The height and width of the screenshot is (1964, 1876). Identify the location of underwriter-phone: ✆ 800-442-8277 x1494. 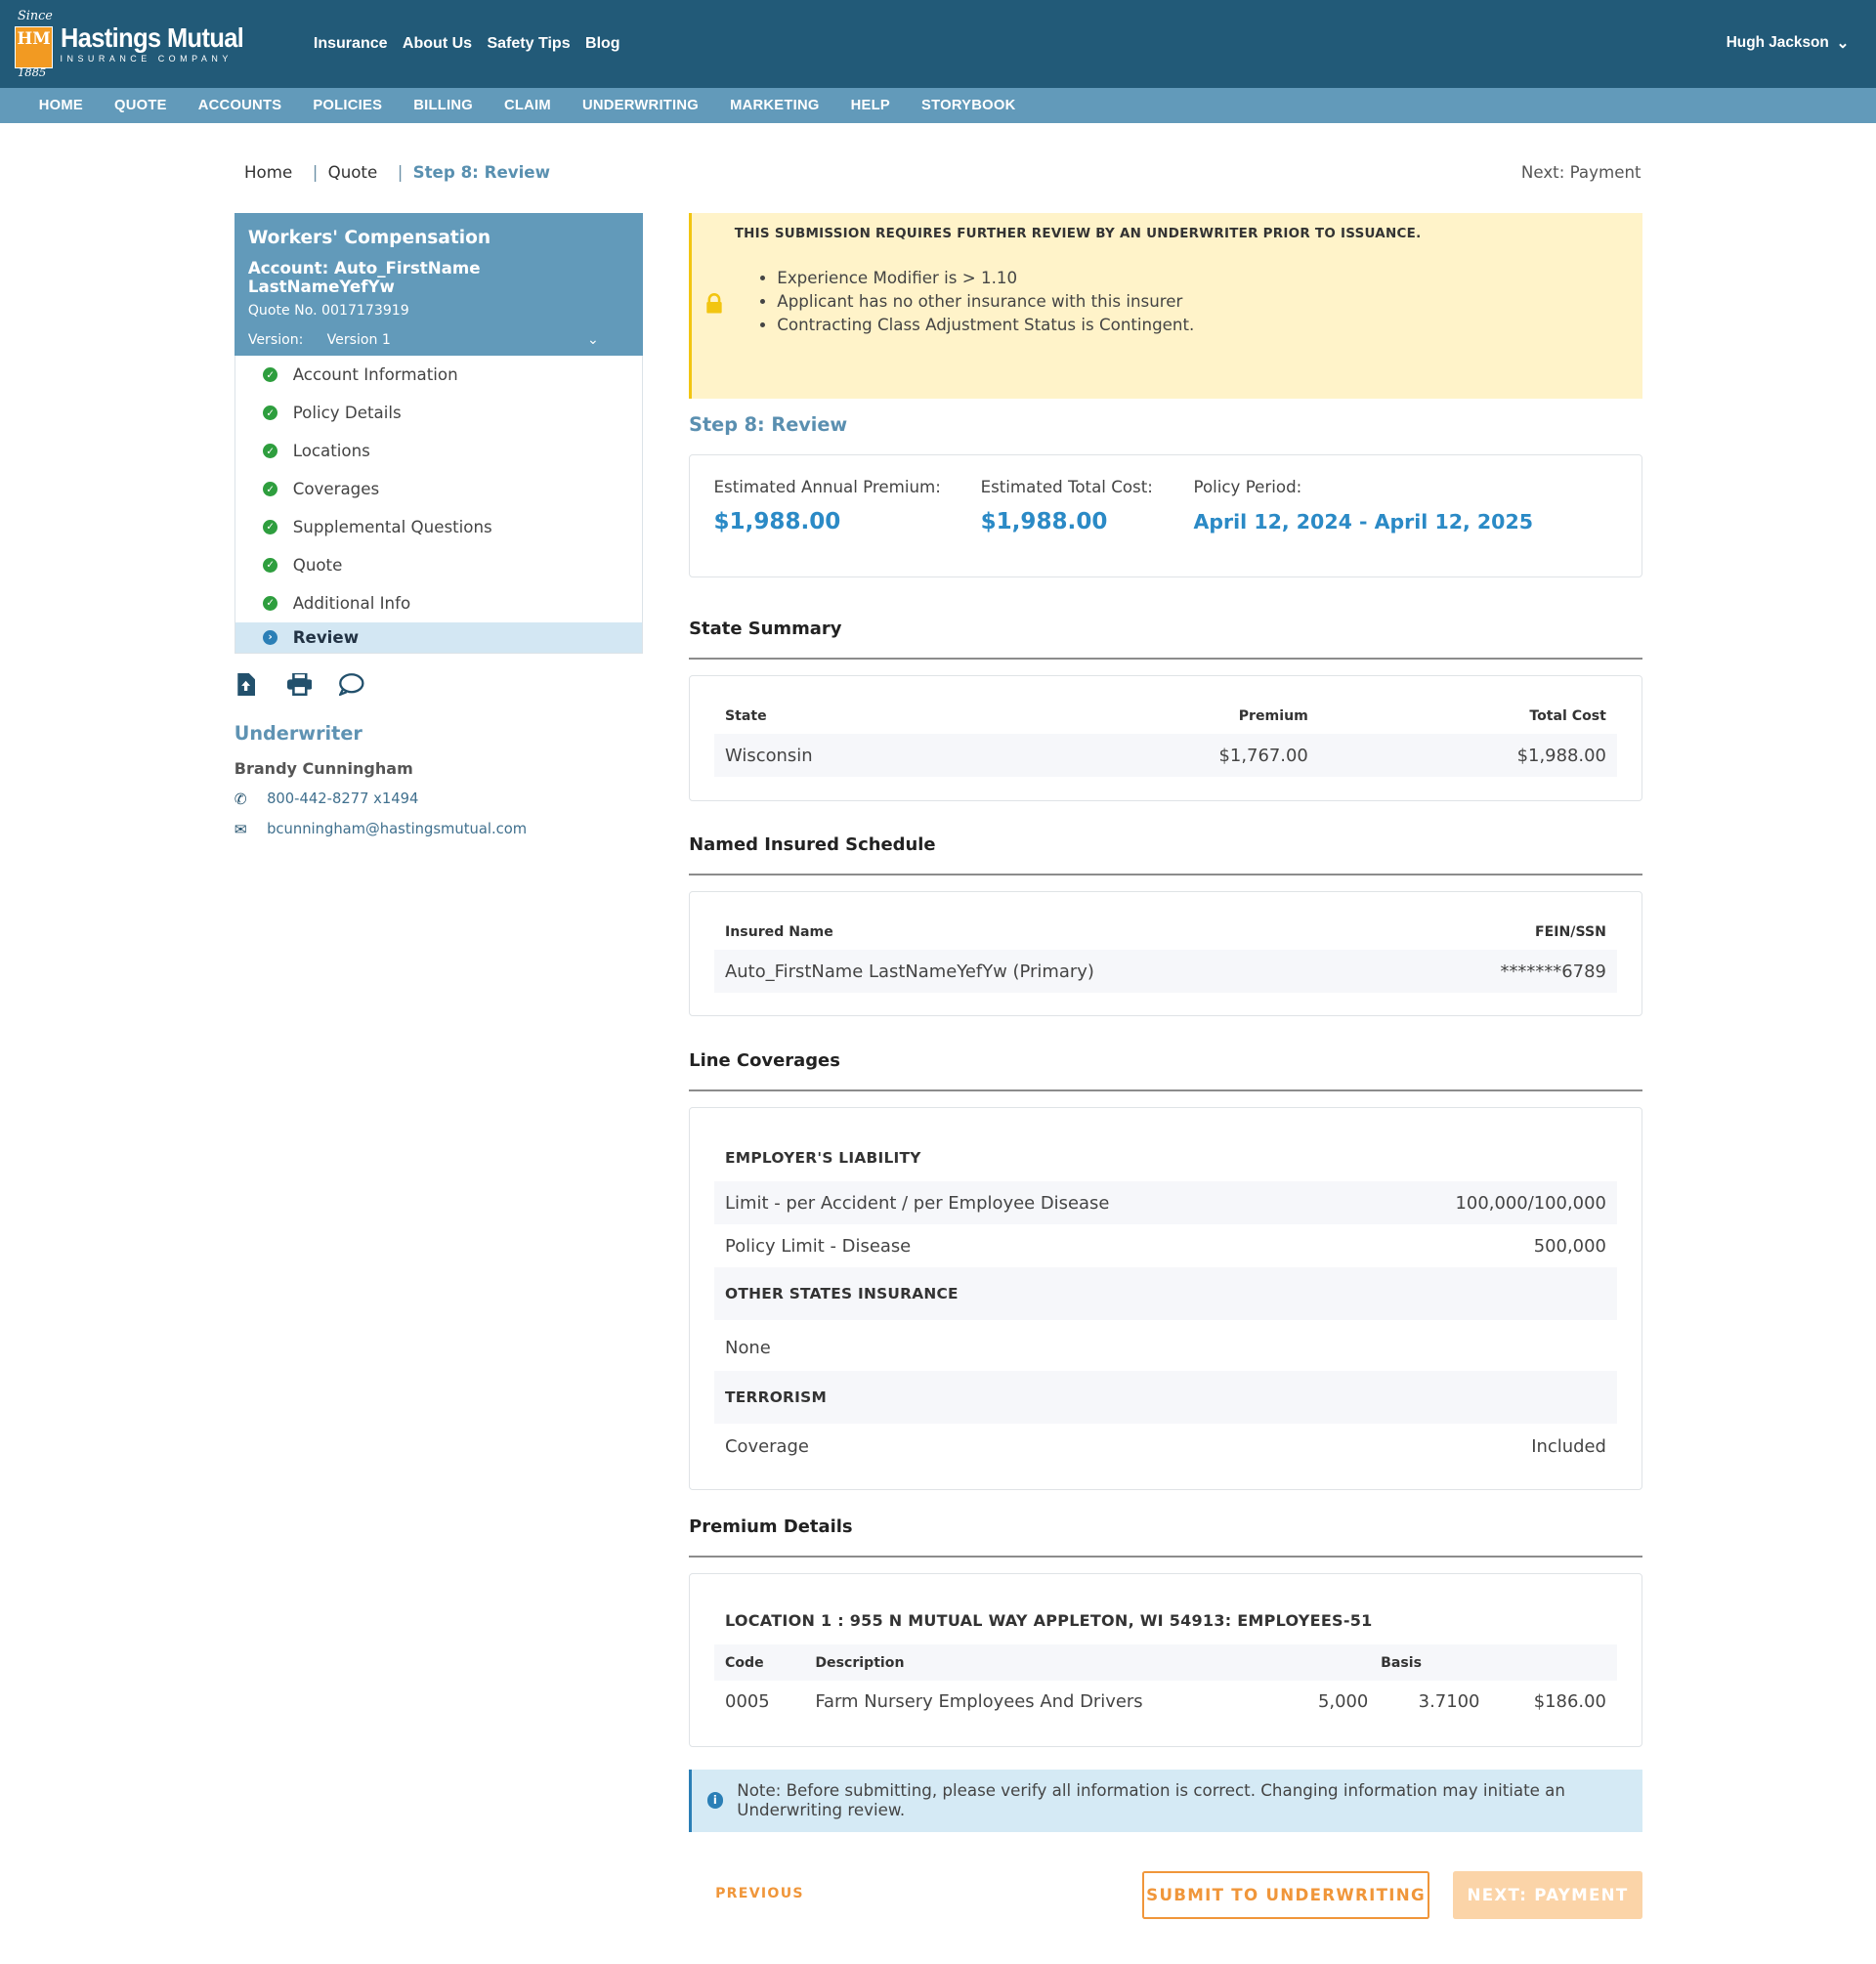
(438, 799).